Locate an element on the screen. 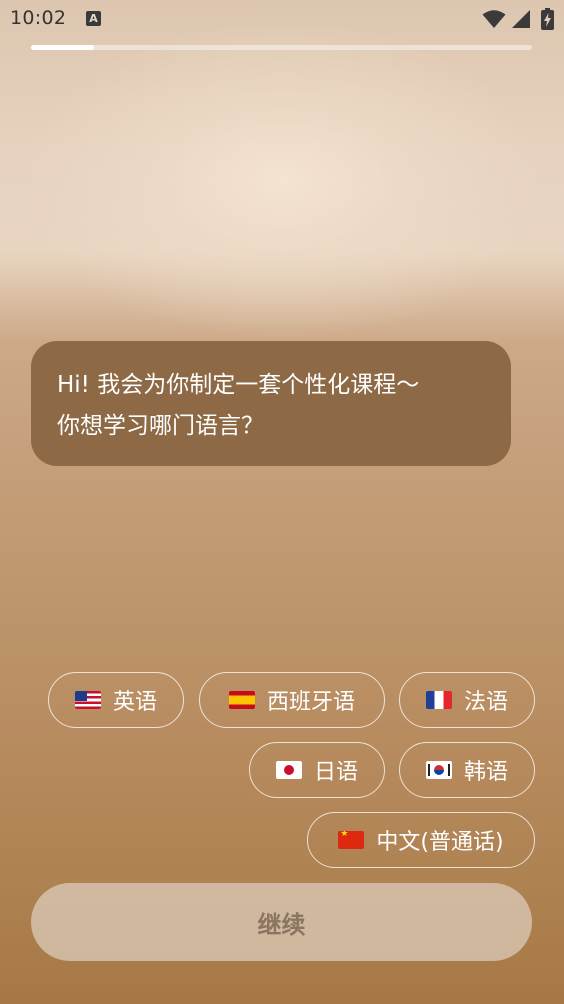  language-label: 中文(普通话) is located at coordinates (440, 842).